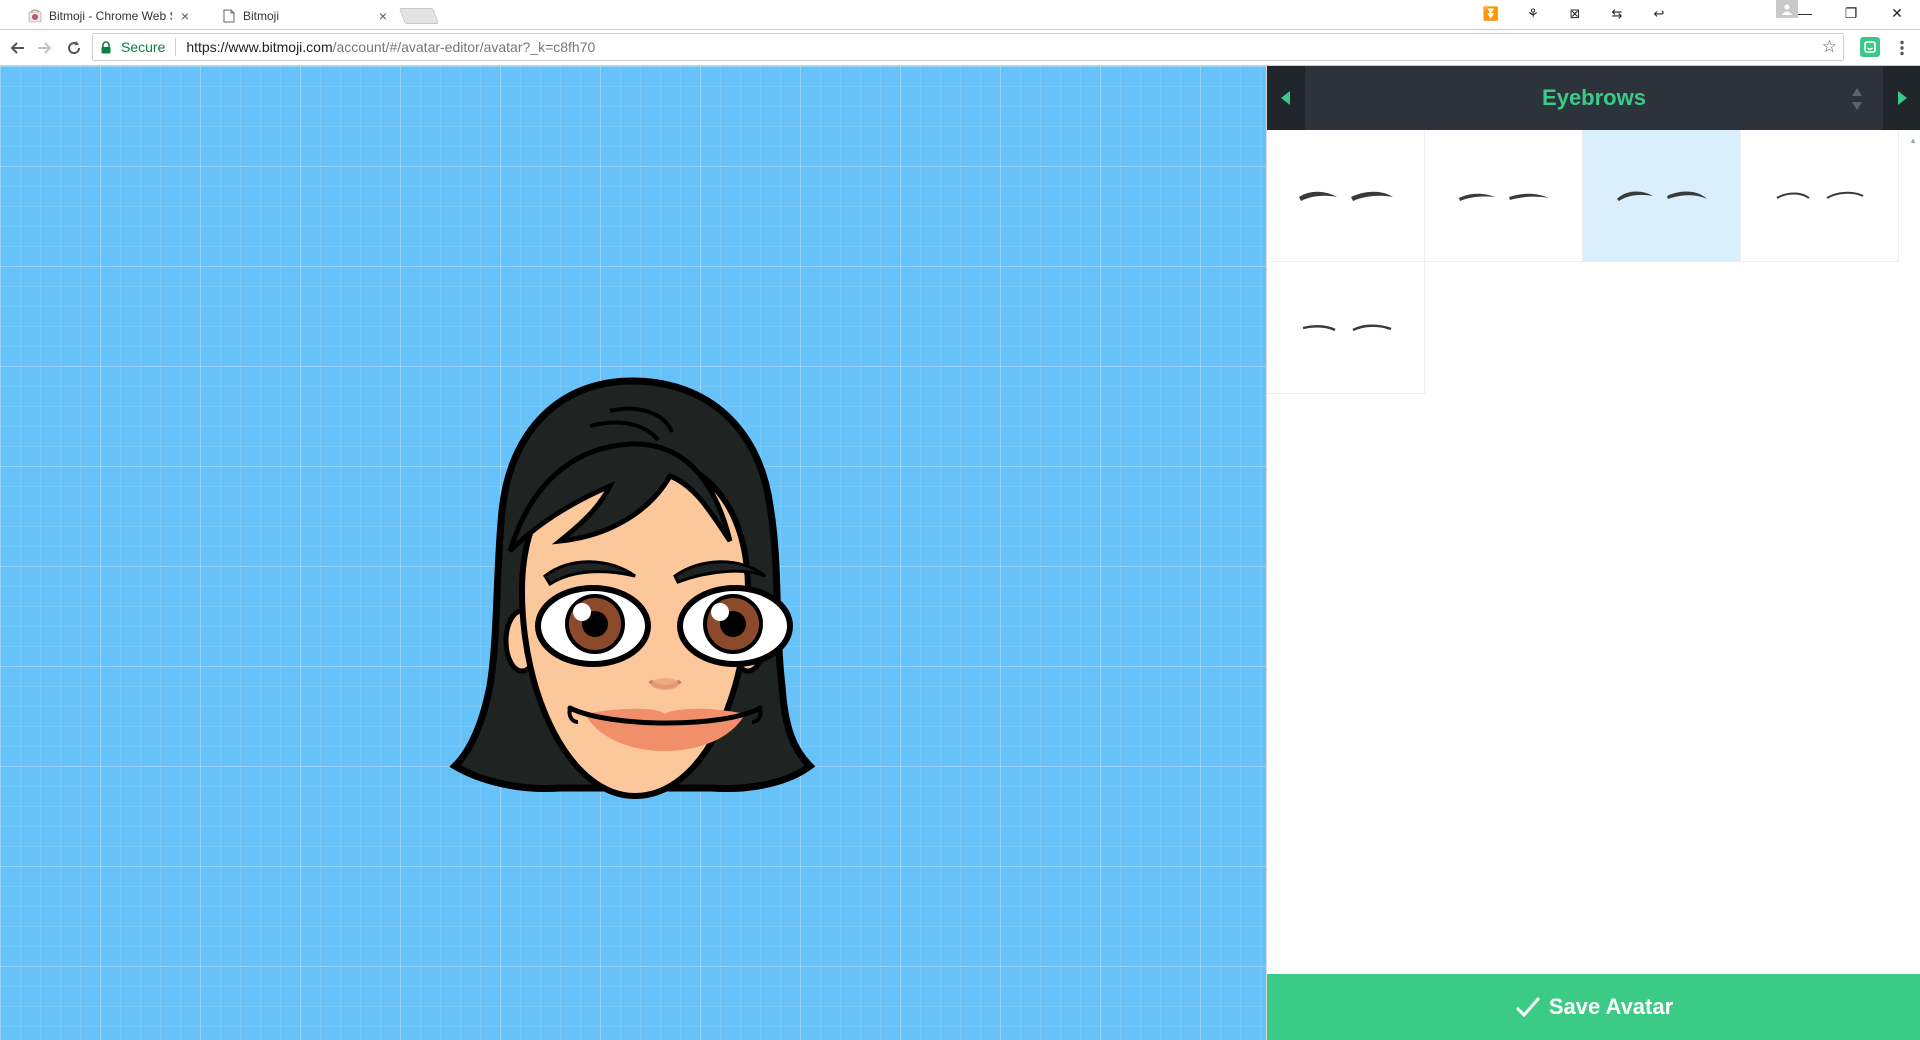  What do you see at coordinates (1659, 14) in the screenshot?
I see `extension-return-icon: ↩` at bounding box center [1659, 14].